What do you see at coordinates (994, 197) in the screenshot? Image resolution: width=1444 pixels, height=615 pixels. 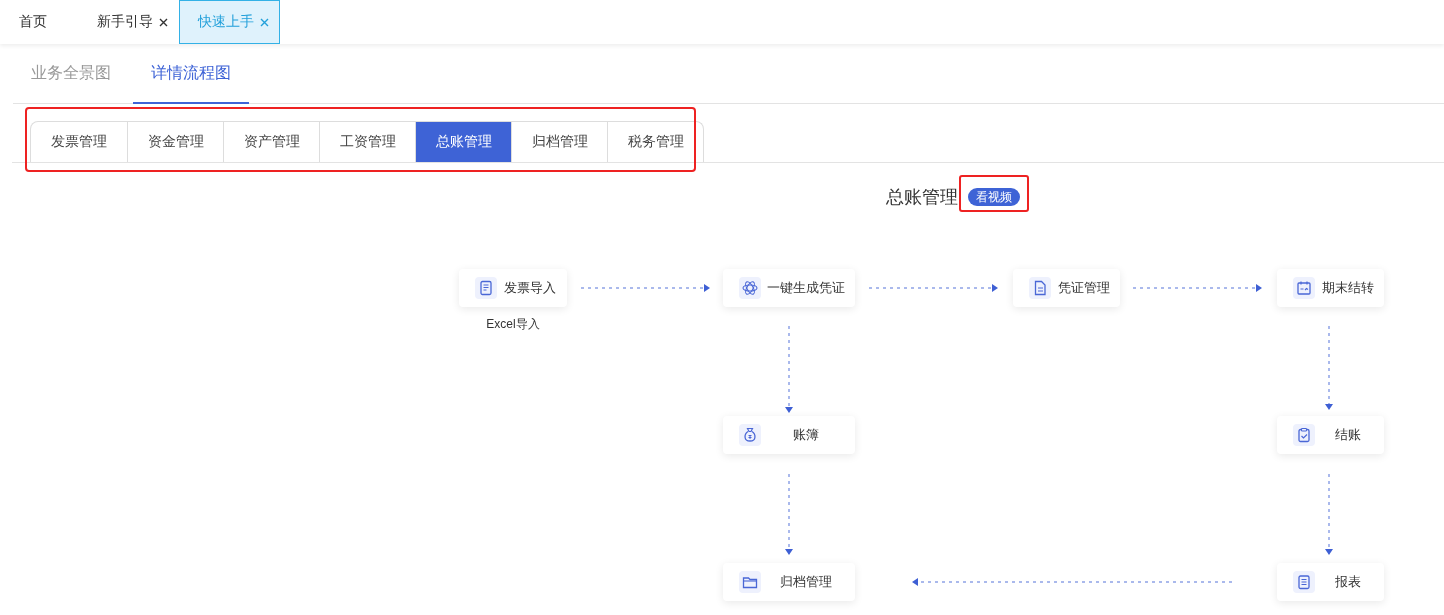 I see `watch-video-button: 看视频` at bounding box center [994, 197].